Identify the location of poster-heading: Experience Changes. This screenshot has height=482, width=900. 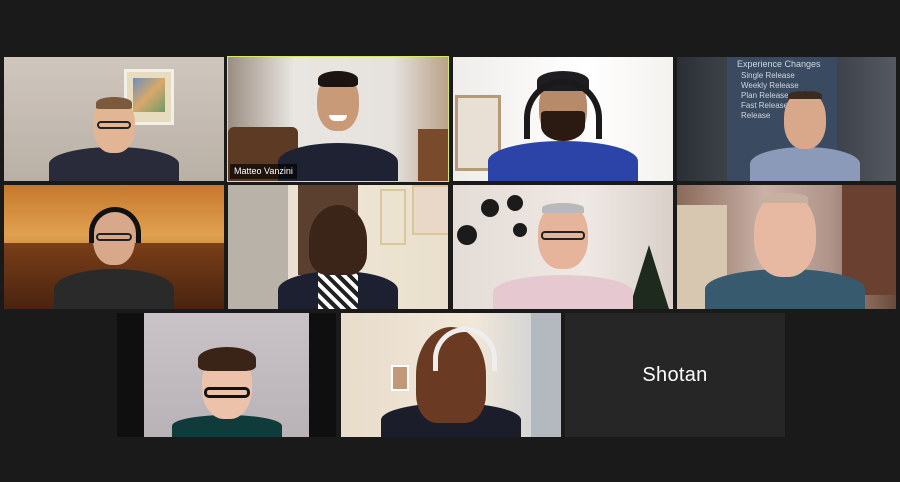
(779, 64).